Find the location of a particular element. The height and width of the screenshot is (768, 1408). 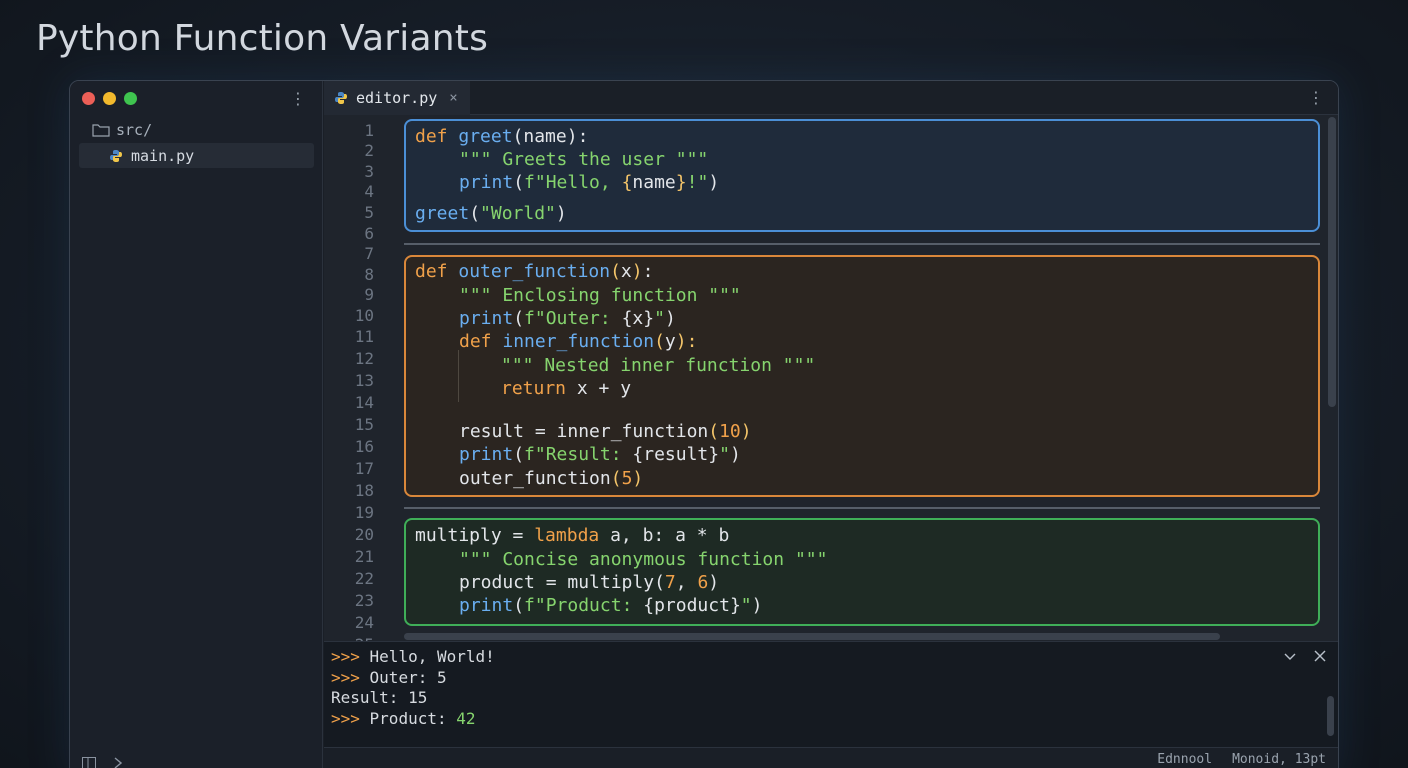

chevron-right-icon is located at coordinates (118, 762).